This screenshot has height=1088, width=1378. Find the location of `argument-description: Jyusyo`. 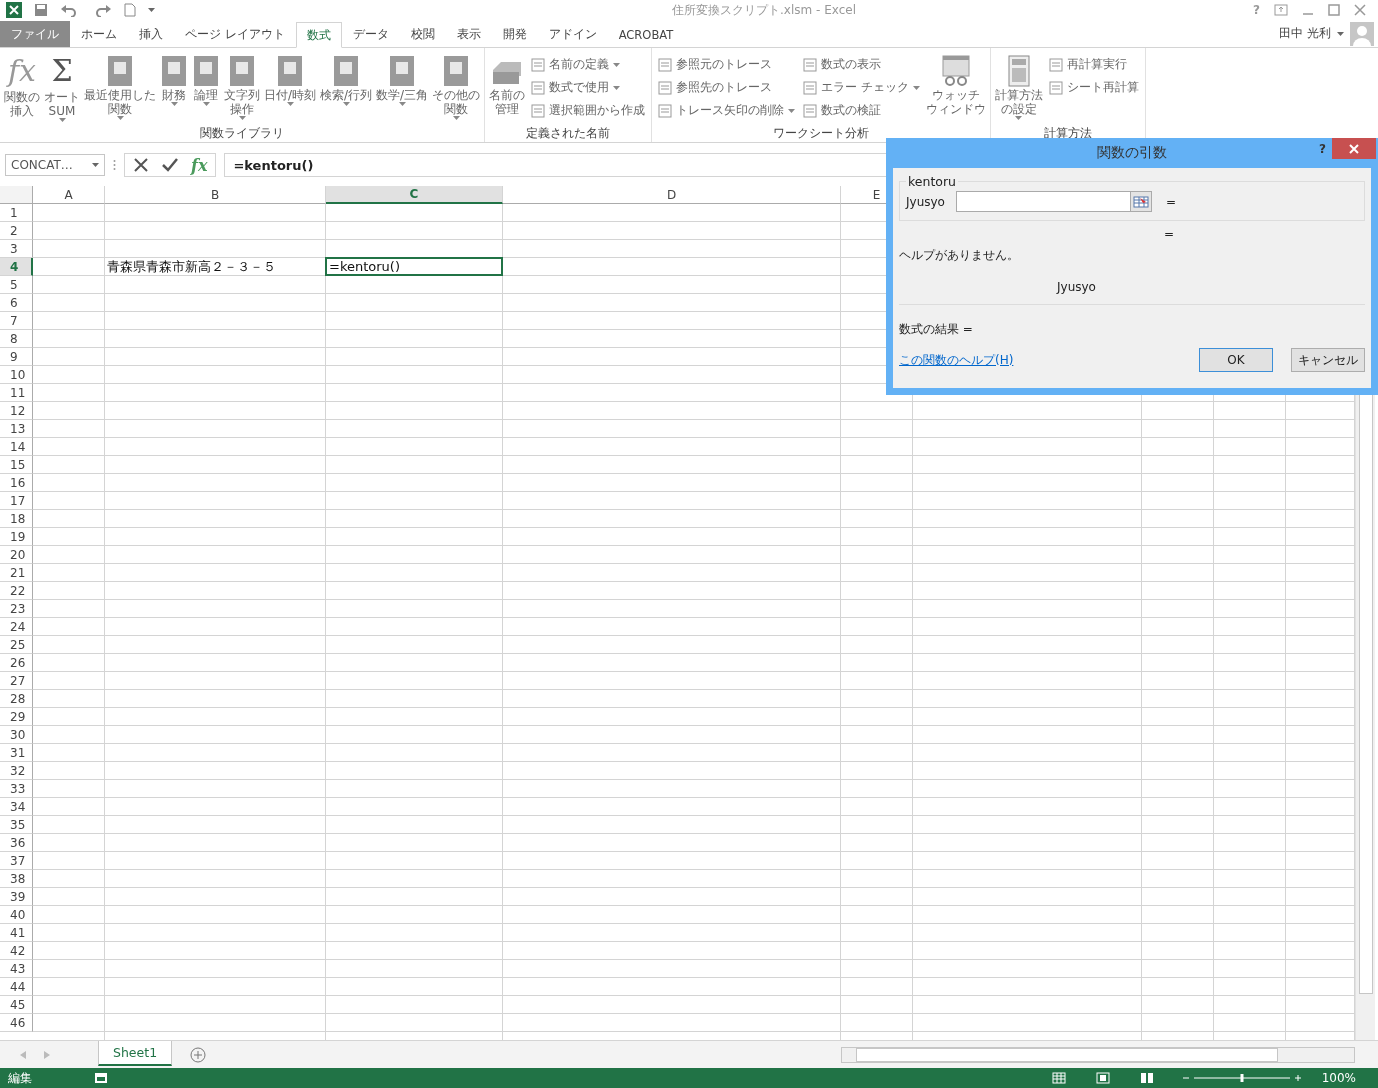

argument-description: Jyusyo is located at coordinates (1077, 287).